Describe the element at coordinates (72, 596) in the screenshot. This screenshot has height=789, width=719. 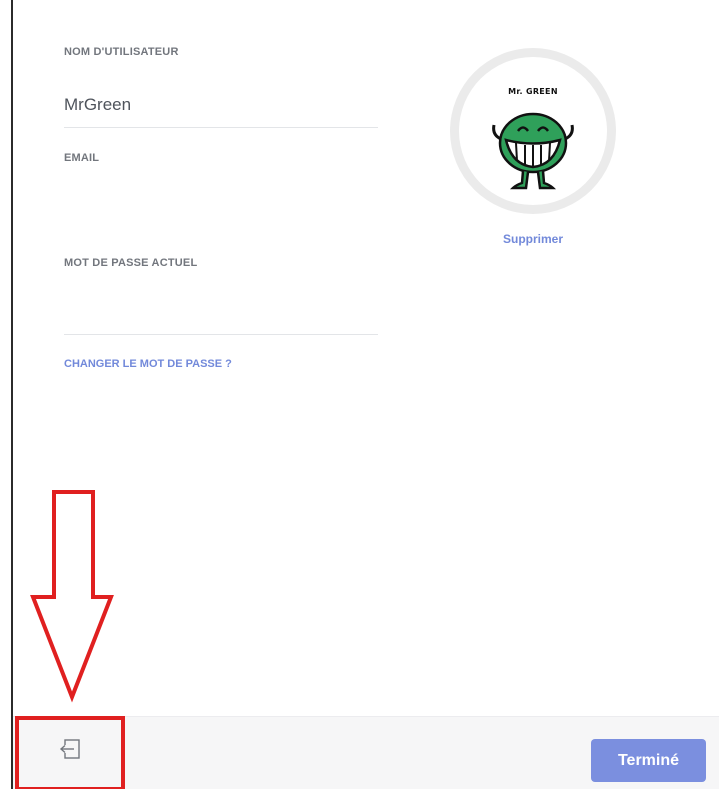
I see `annotation-arrow` at that location.